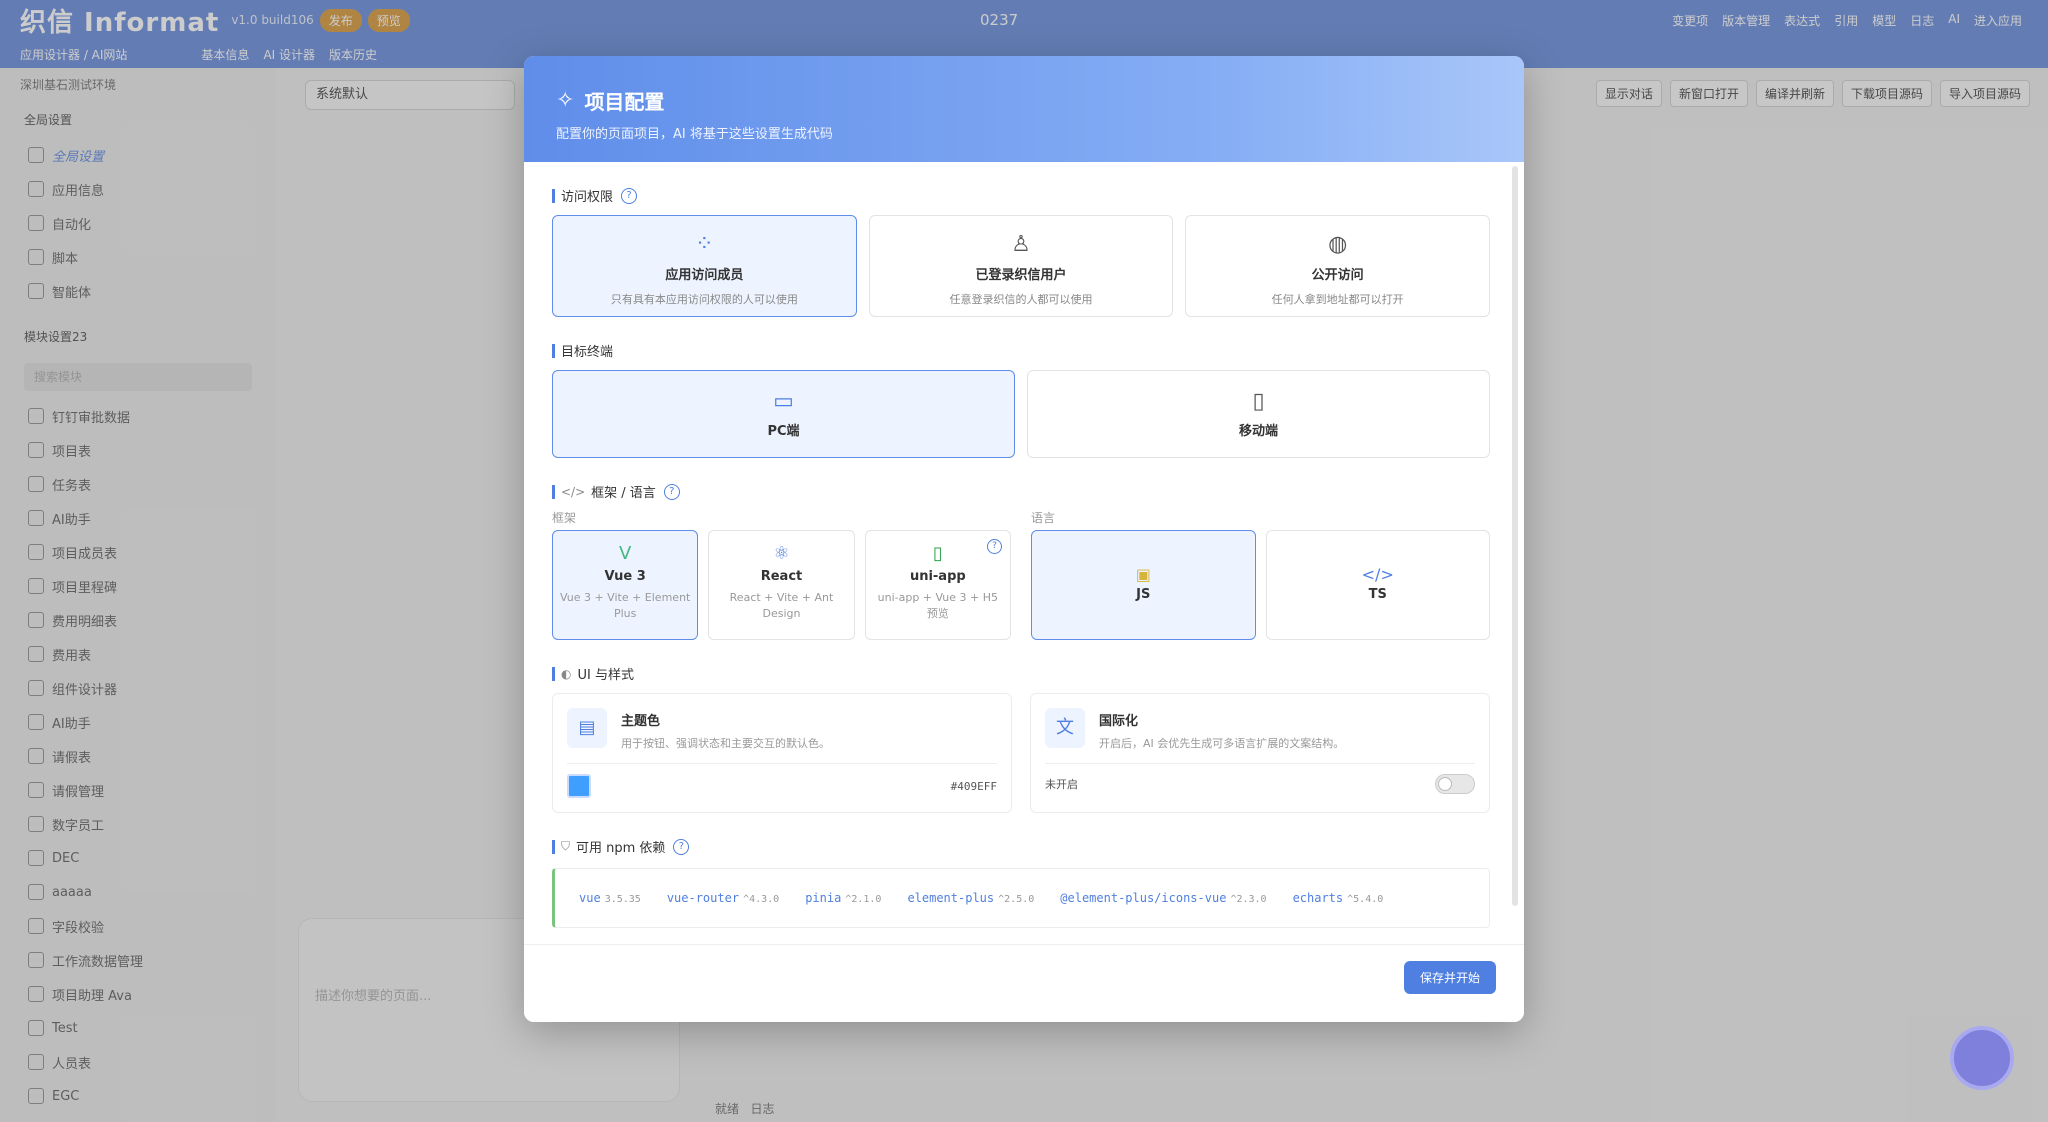 The width and height of the screenshot is (2048, 1122). What do you see at coordinates (1455, 784) in the screenshot?
I see `i18n-toggle` at bounding box center [1455, 784].